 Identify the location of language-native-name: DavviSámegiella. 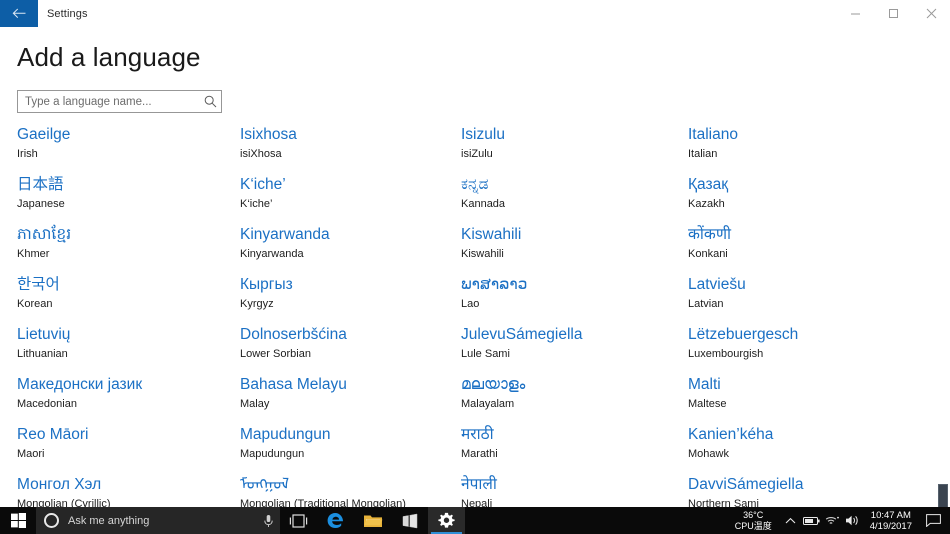
(746, 484).